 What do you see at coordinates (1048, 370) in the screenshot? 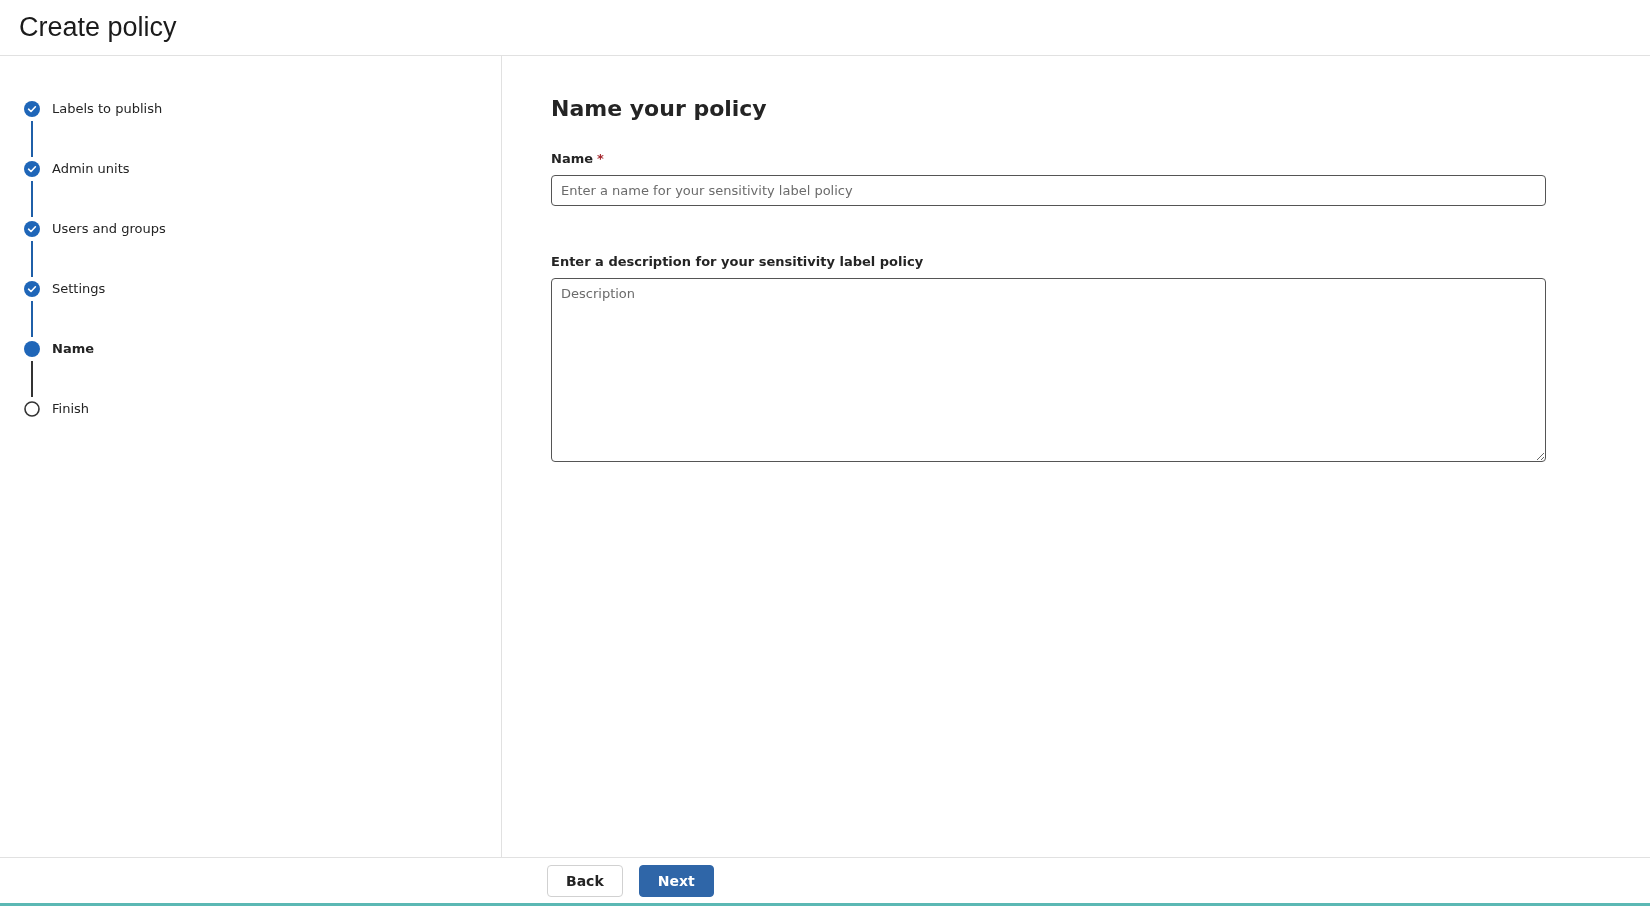
I see `description-text-area: Description` at bounding box center [1048, 370].